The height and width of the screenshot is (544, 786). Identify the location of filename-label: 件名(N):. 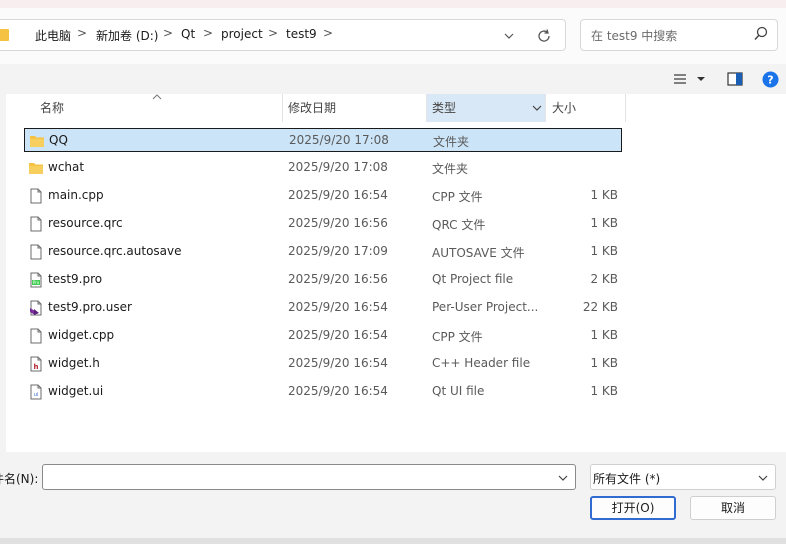
(19, 479).